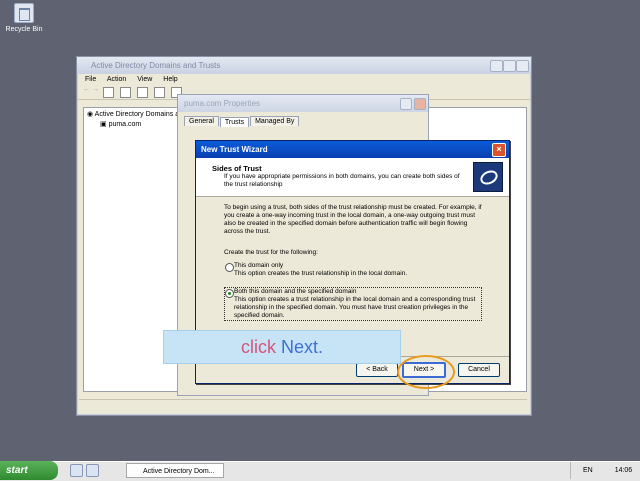 The height and width of the screenshot is (481, 640). I want to click on back-button: < Back, so click(377, 370).